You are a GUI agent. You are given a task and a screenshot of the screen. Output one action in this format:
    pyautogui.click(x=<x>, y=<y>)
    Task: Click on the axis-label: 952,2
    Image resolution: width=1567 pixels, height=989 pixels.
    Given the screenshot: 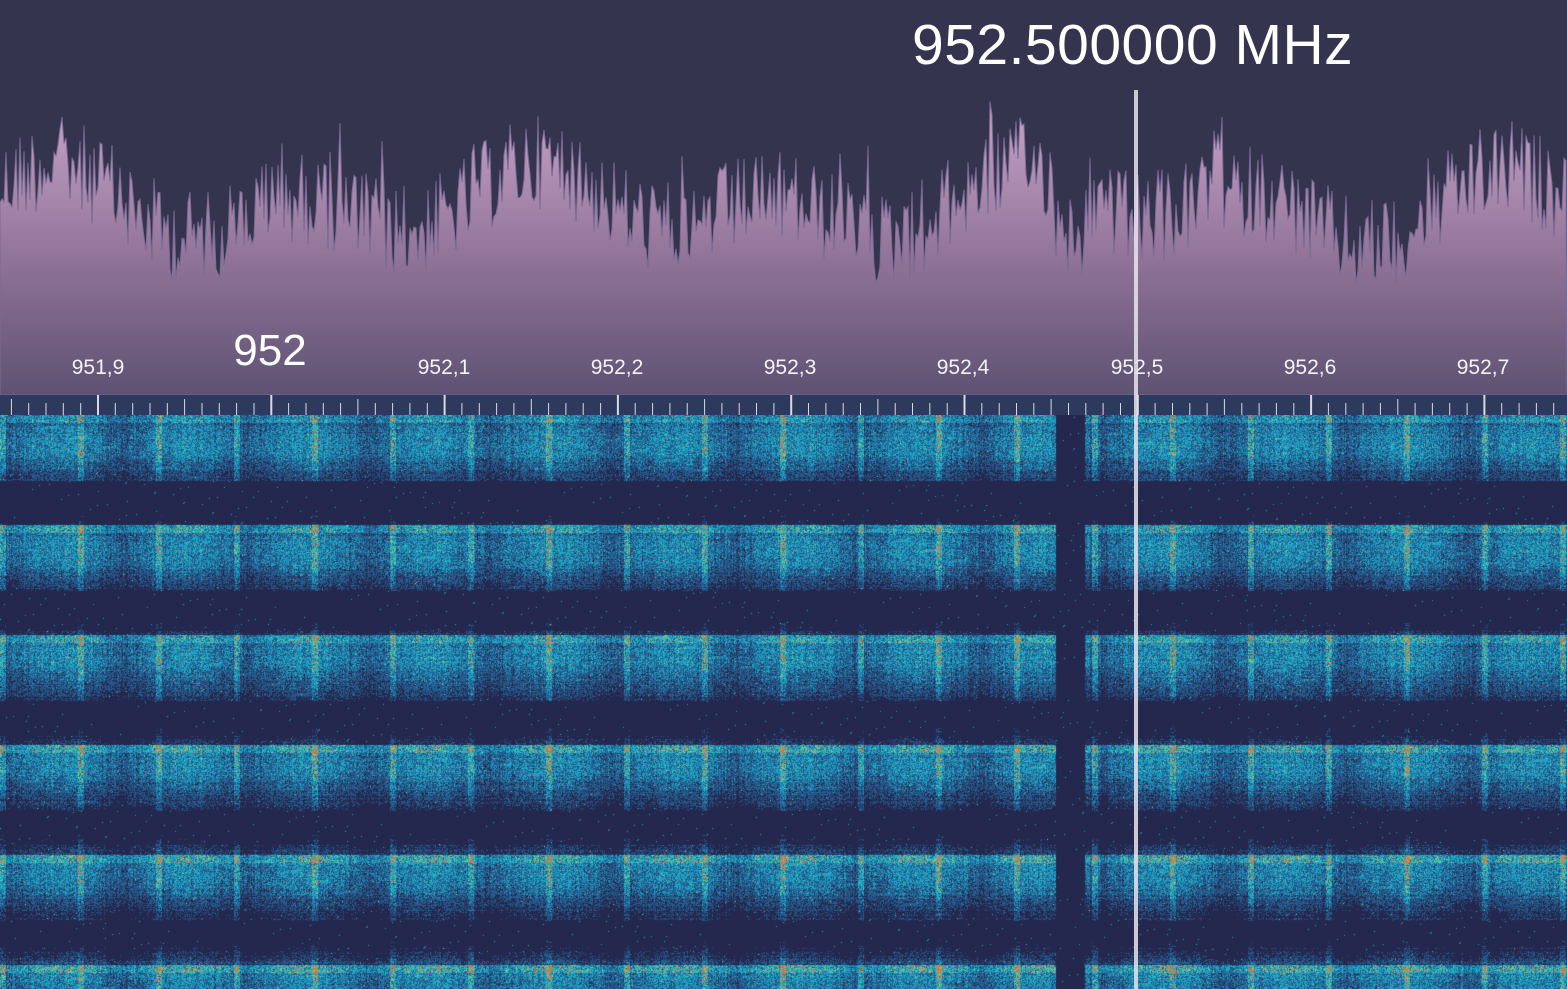 What is the action you would take?
    pyautogui.click(x=617, y=367)
    